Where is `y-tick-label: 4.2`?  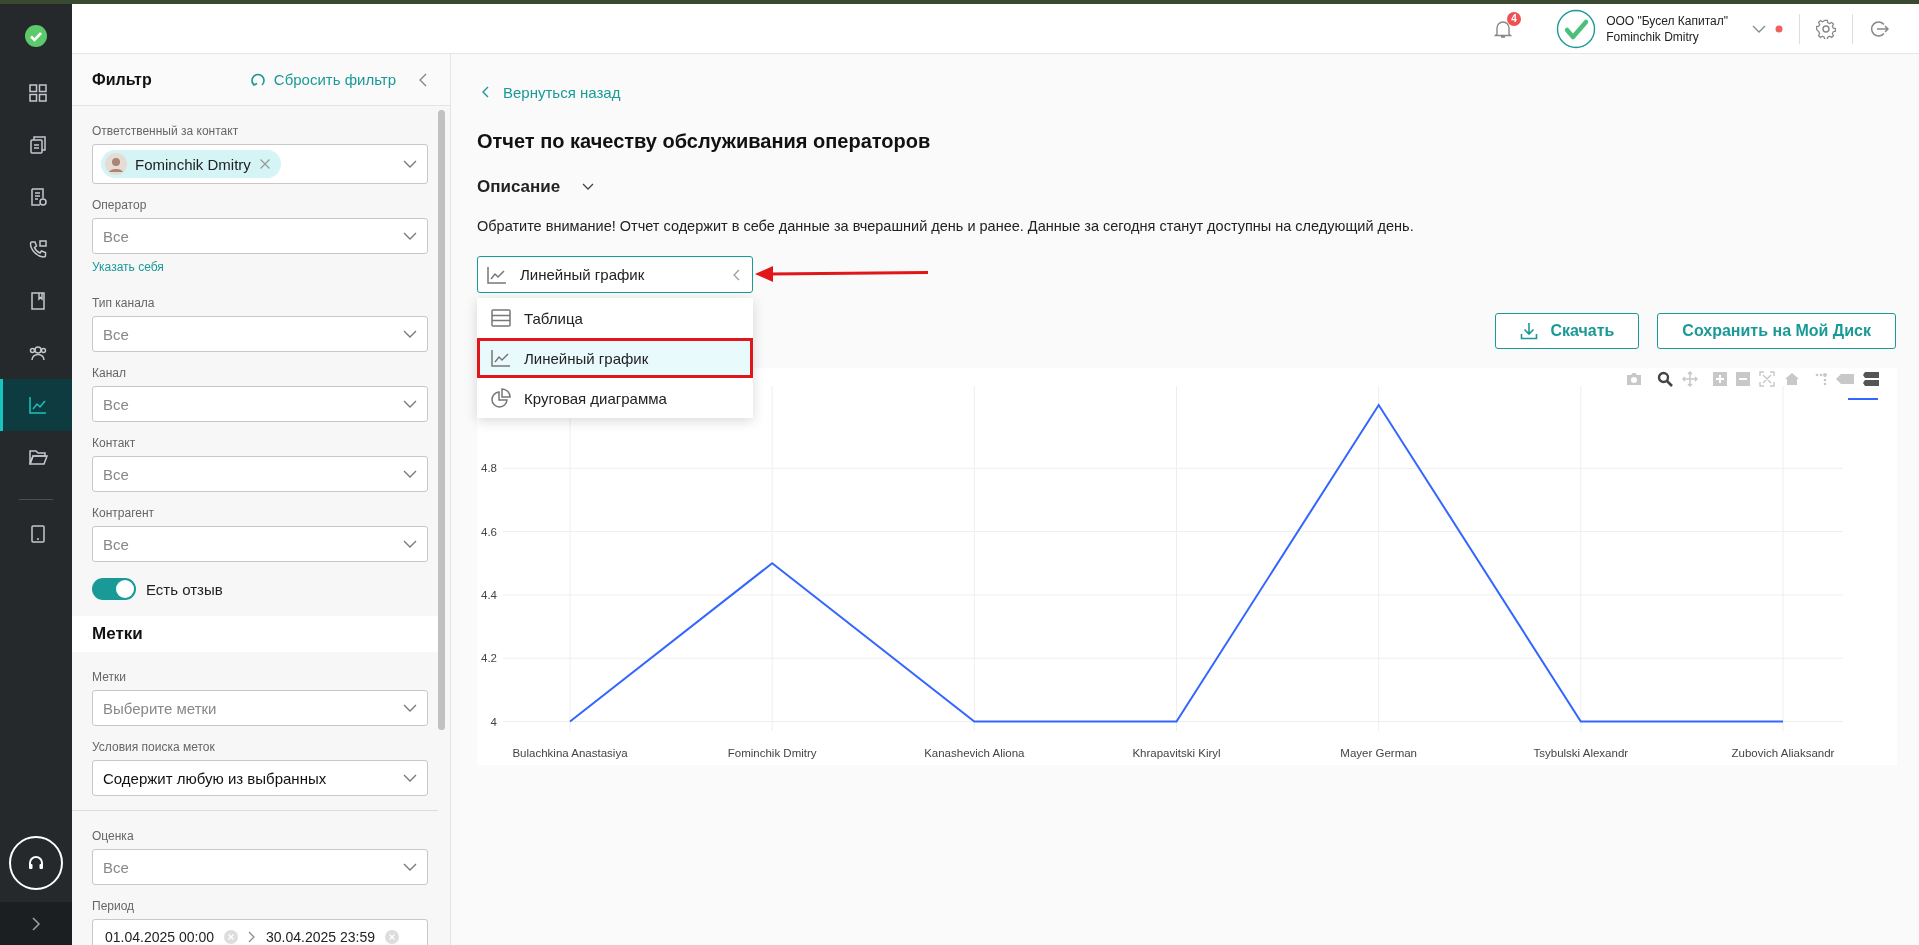 y-tick-label: 4.2 is located at coordinates (489, 658).